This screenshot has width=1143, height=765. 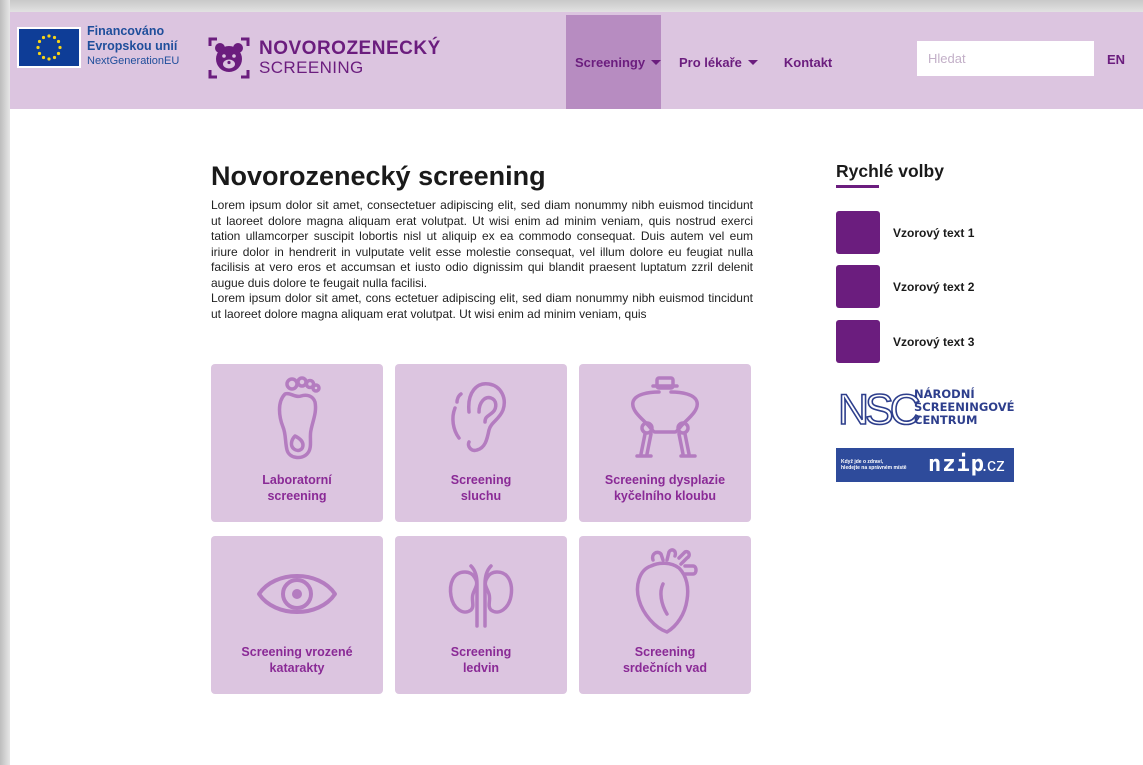 What do you see at coordinates (665, 496) in the screenshot?
I see `tile-label-line2: kyčelního kloubu` at bounding box center [665, 496].